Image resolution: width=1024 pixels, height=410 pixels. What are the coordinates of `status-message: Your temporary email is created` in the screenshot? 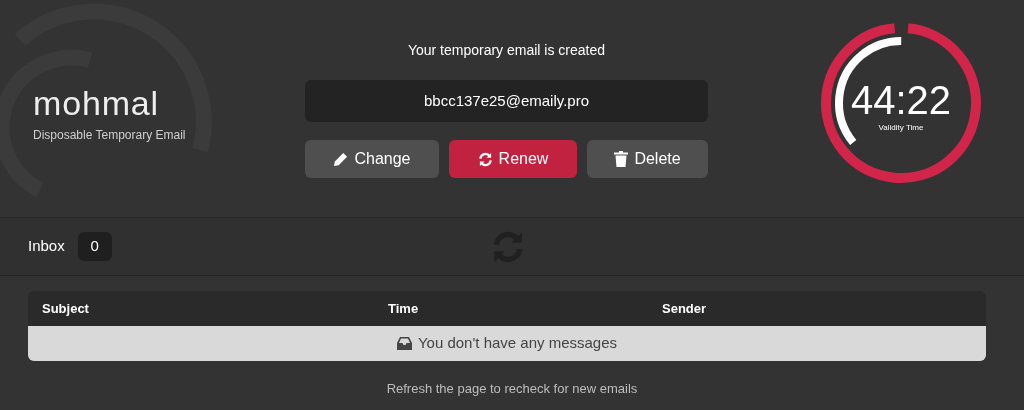 It's located at (506, 50).